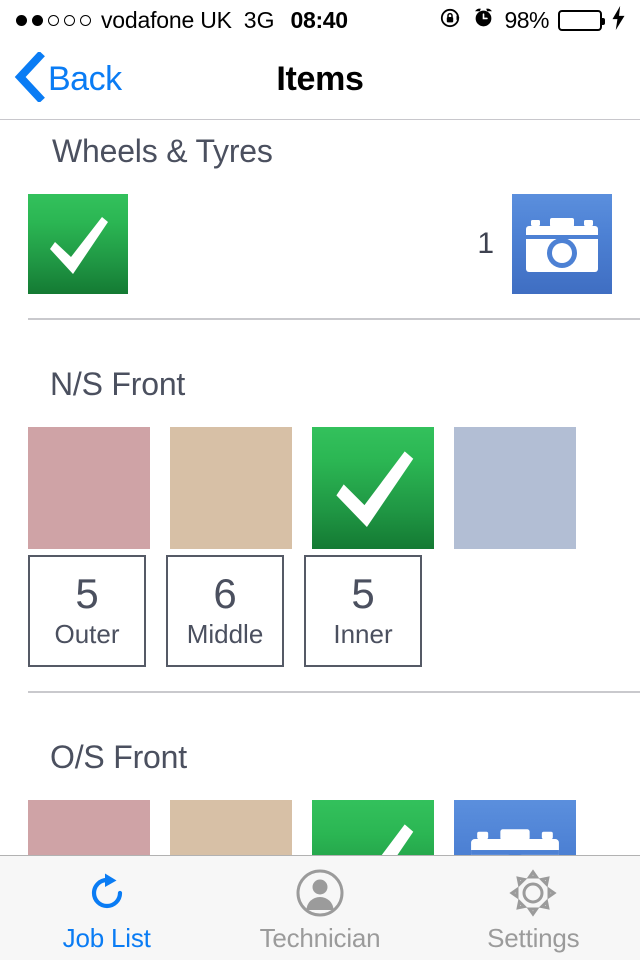 This screenshot has width=640, height=960. What do you see at coordinates (363, 594) in the screenshot?
I see `tread-depth-inner-value: 5` at bounding box center [363, 594].